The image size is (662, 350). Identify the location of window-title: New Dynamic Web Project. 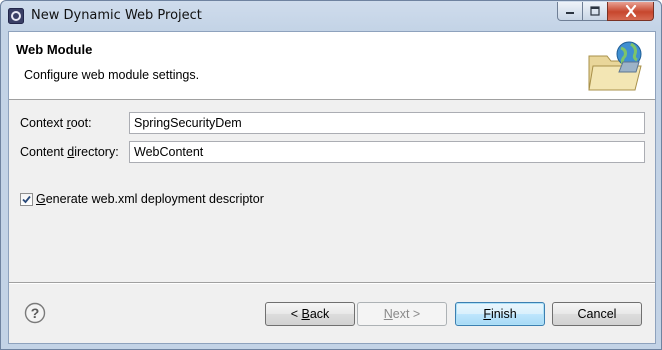
(116, 15).